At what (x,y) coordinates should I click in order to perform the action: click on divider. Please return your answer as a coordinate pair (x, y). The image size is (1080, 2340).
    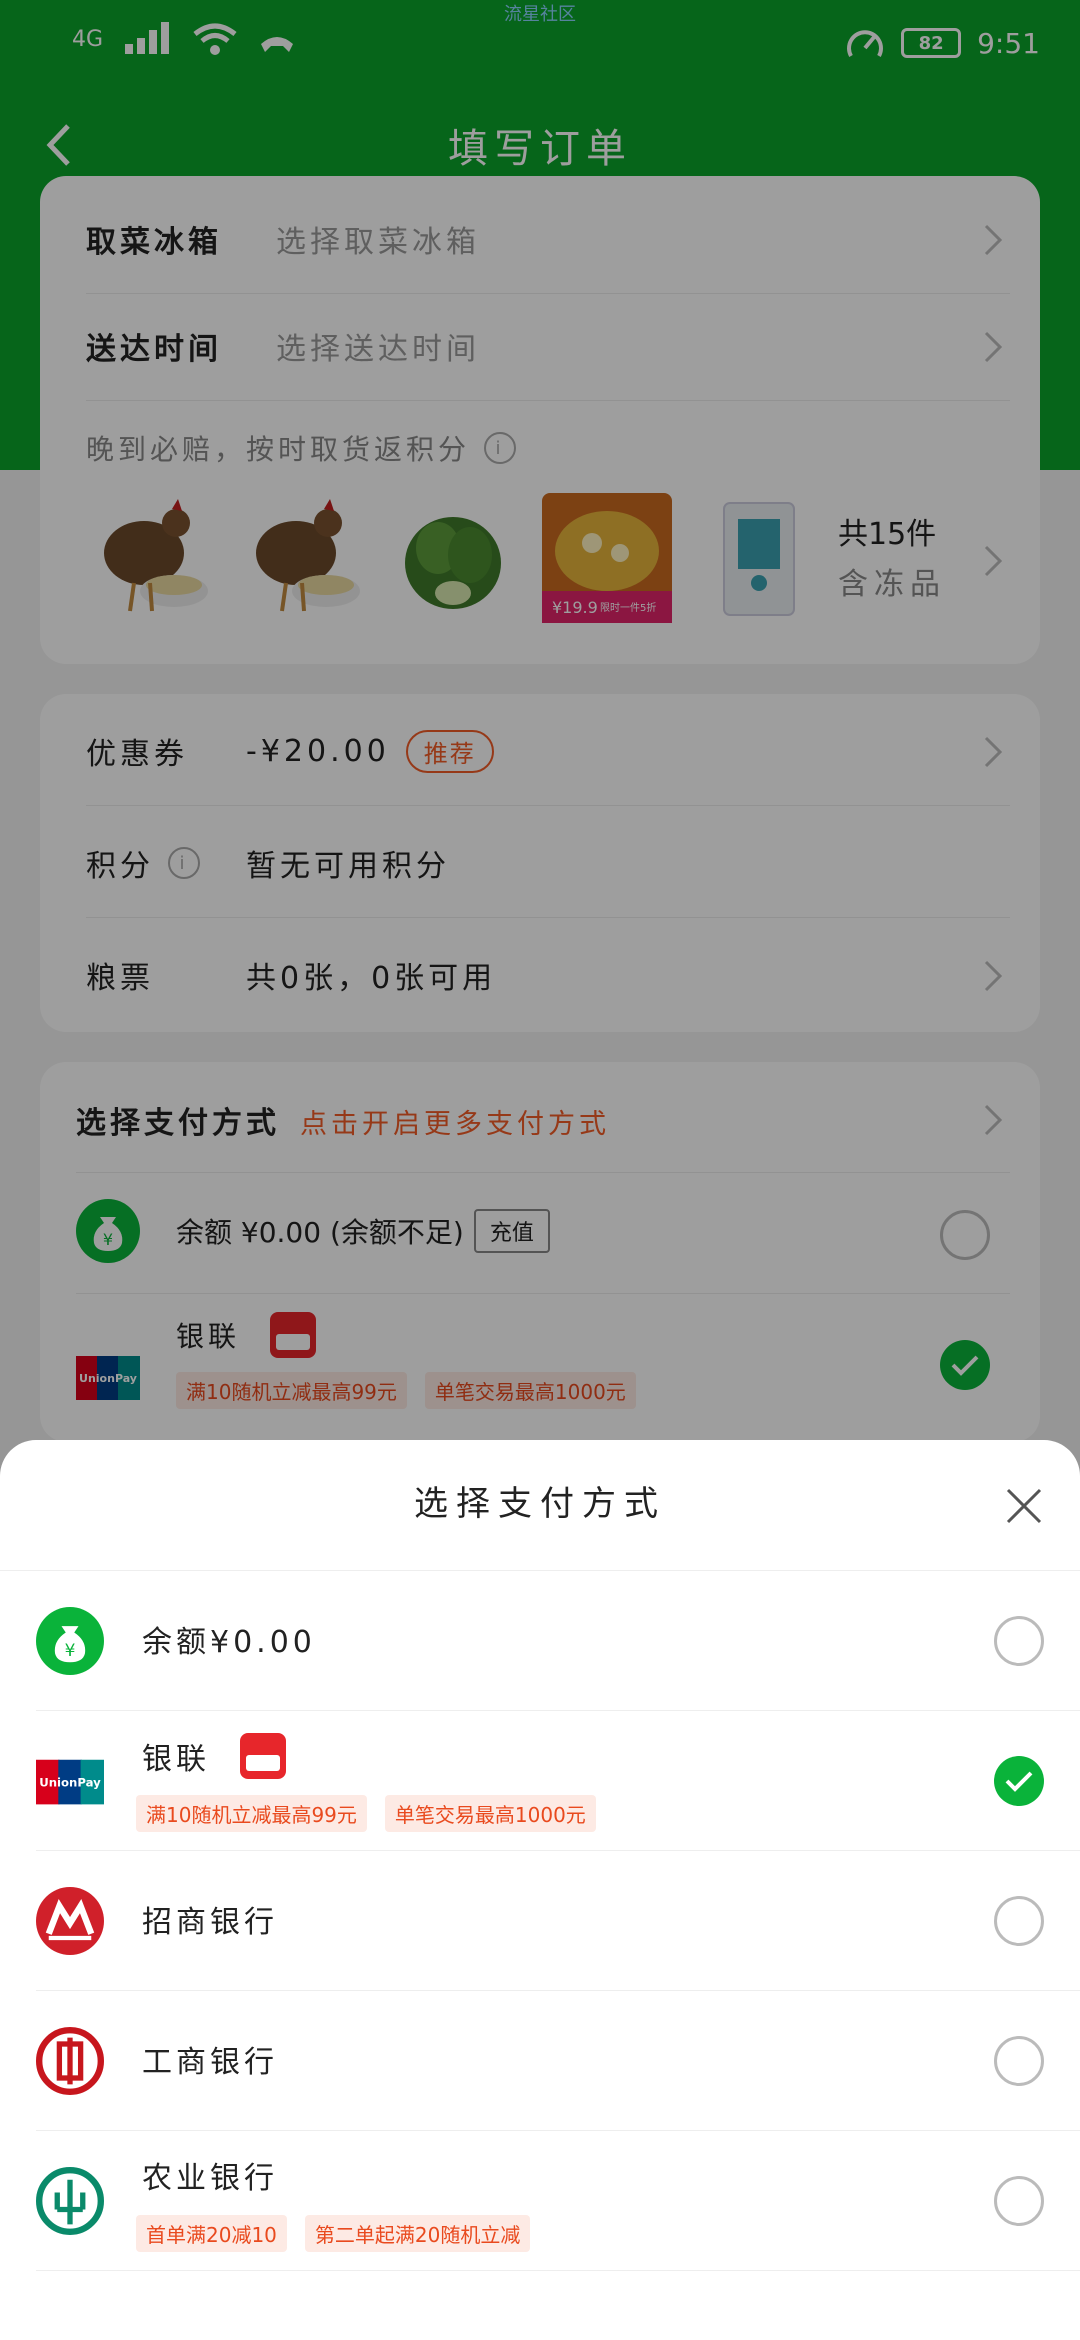
    Looking at the image, I should click on (558, 2270).